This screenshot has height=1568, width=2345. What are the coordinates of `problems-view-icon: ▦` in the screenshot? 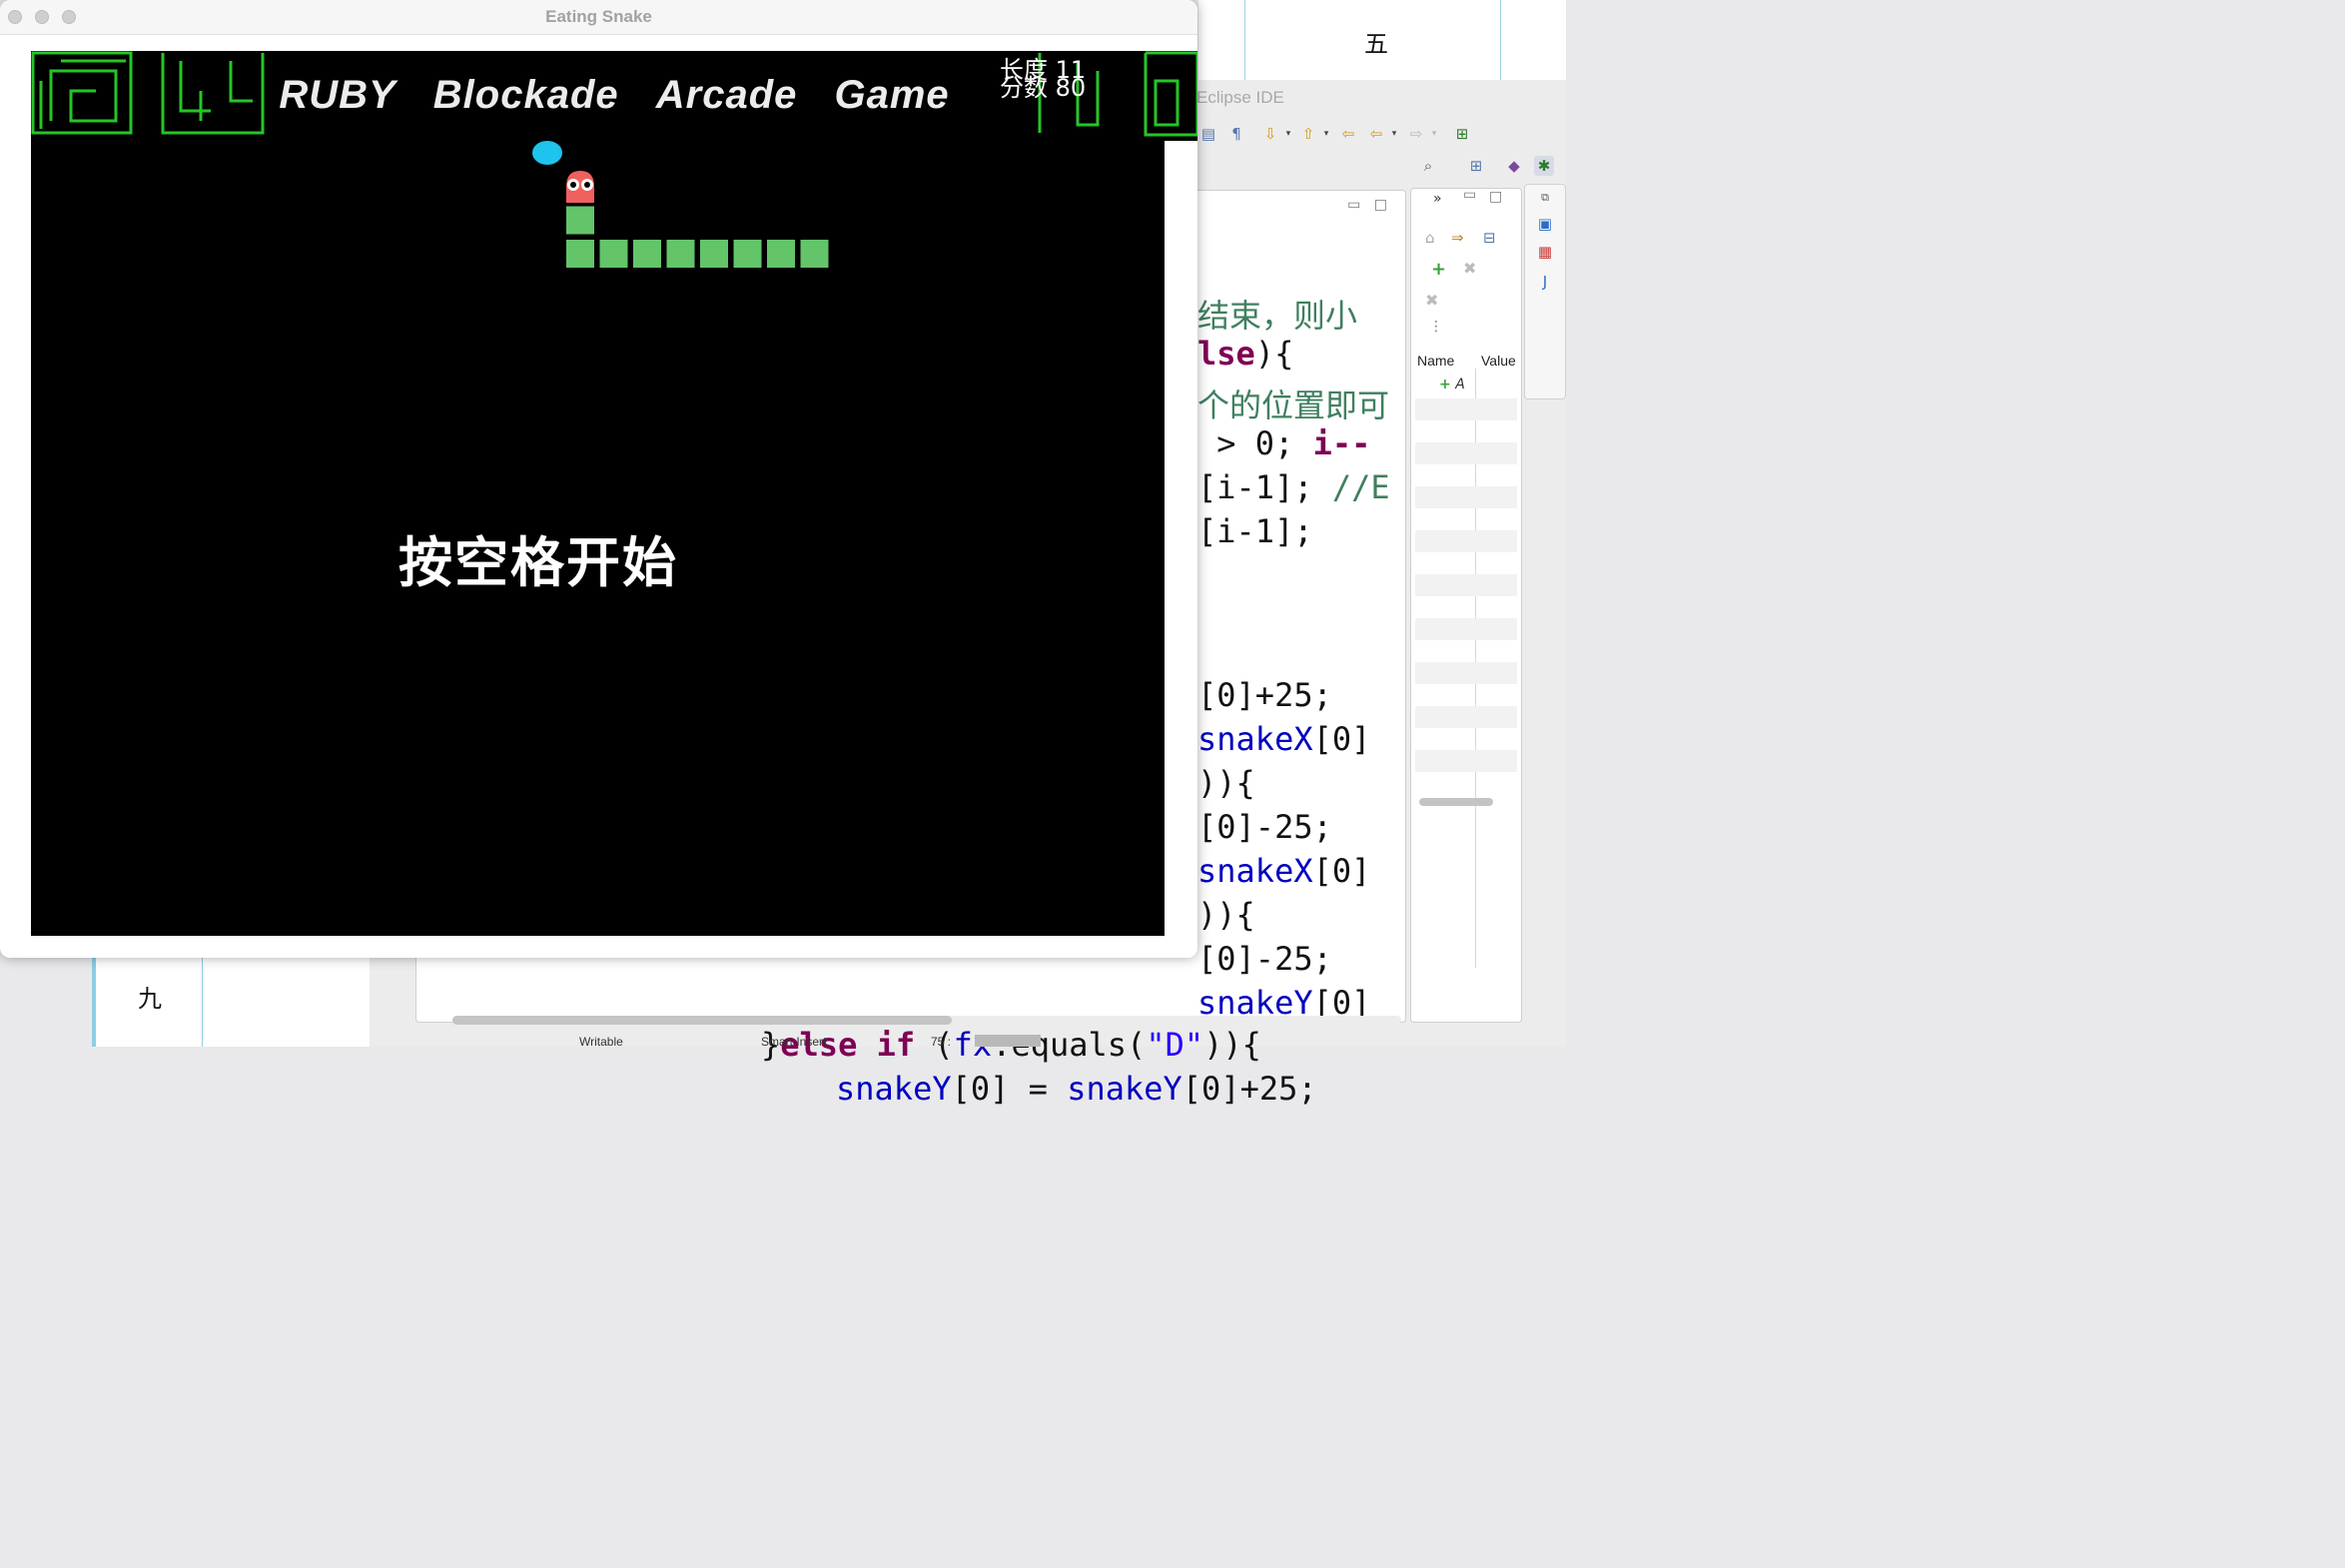 It's located at (1545, 253).